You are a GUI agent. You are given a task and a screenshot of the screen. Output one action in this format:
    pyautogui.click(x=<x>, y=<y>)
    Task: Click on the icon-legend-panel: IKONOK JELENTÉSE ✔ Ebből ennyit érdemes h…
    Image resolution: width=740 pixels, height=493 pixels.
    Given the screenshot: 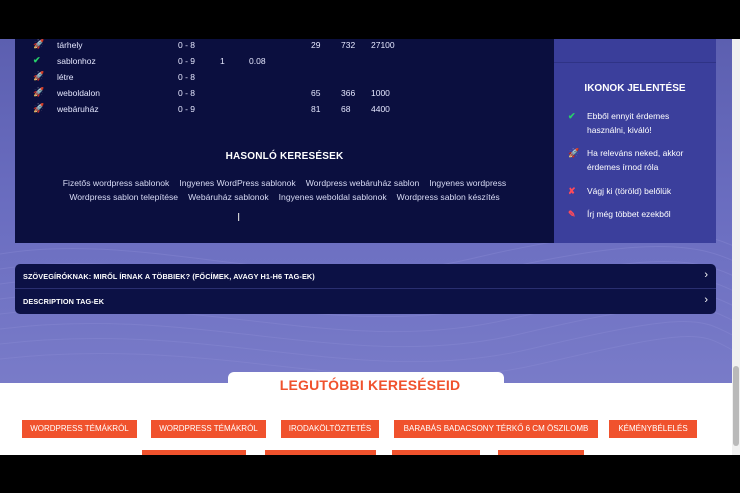 What is the action you would take?
    pyautogui.click(x=635, y=141)
    